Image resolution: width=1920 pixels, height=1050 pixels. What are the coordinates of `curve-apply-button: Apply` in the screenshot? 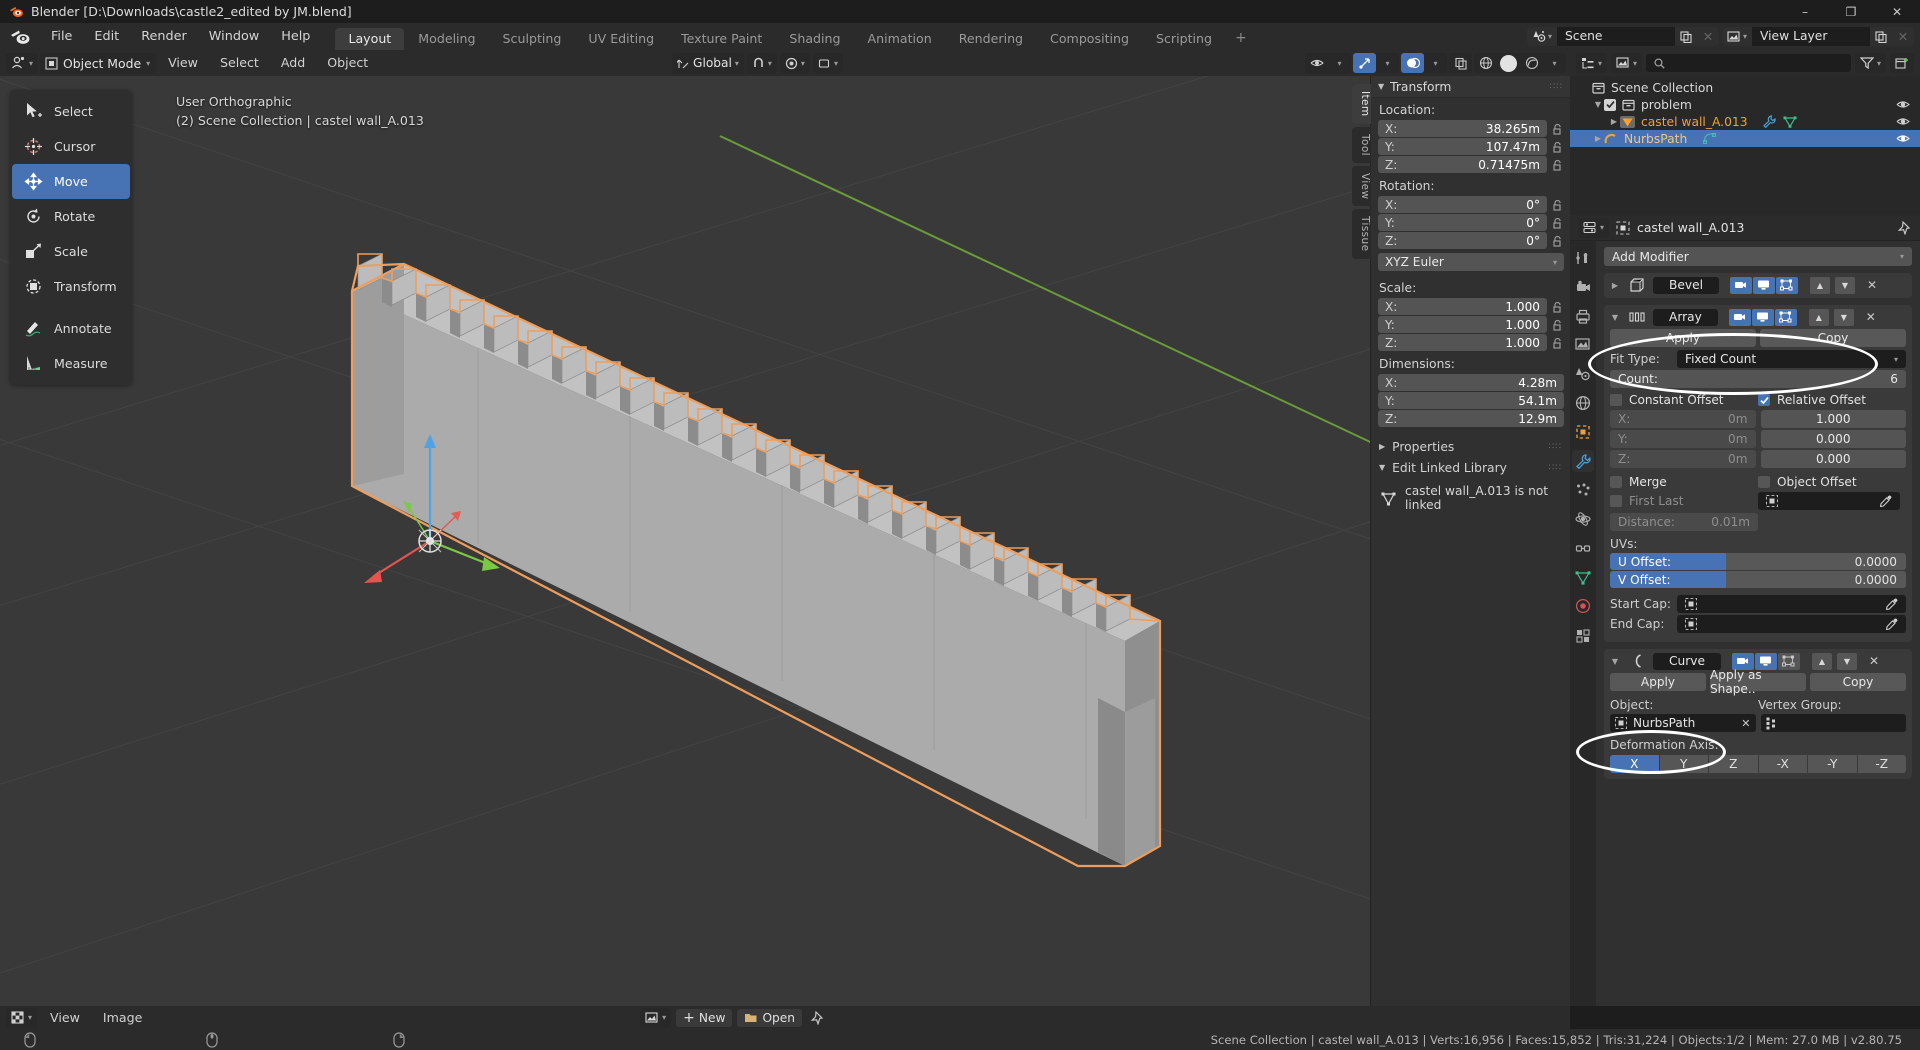 It's located at (1658, 682).